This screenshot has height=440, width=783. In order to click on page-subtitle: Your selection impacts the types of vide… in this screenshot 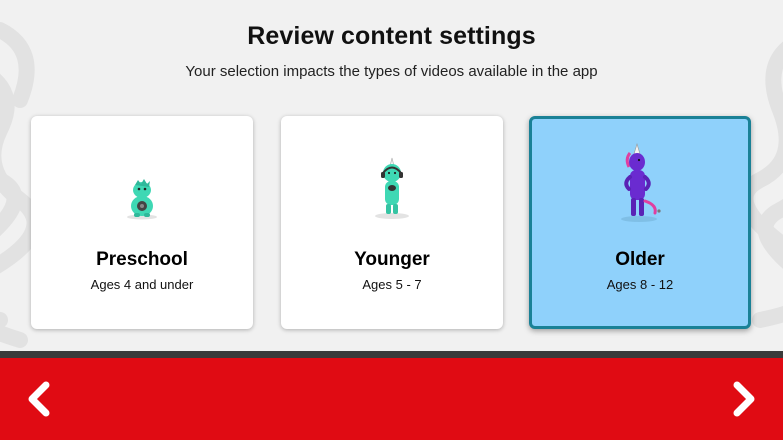, I will do `click(391, 71)`.